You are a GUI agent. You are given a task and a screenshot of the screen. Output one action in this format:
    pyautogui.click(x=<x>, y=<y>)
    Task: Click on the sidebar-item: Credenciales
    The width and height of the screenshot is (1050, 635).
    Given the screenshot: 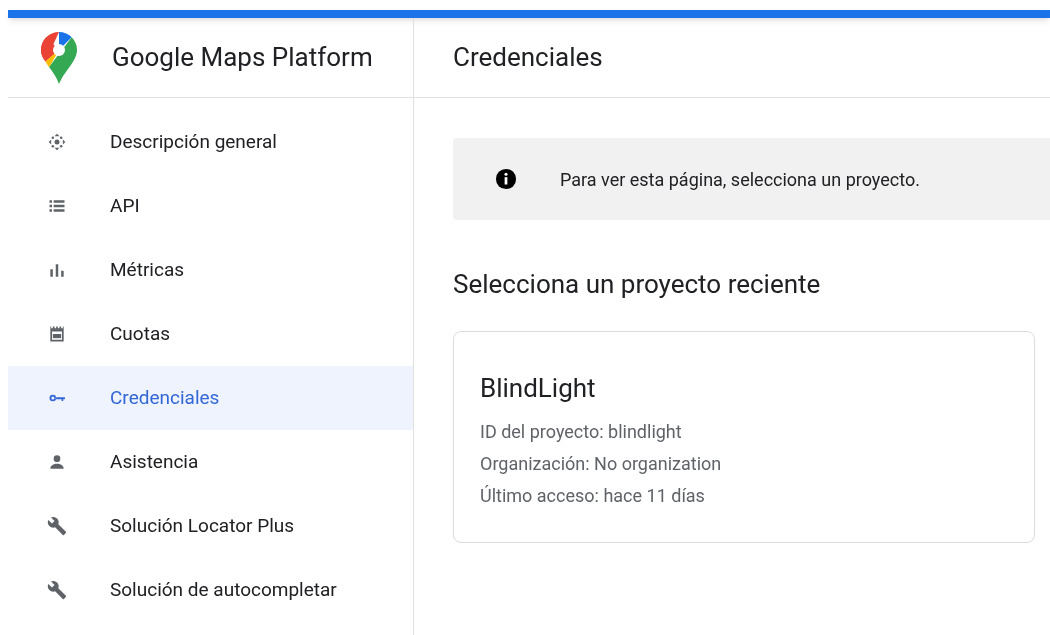 What is the action you would take?
    pyautogui.click(x=210, y=398)
    